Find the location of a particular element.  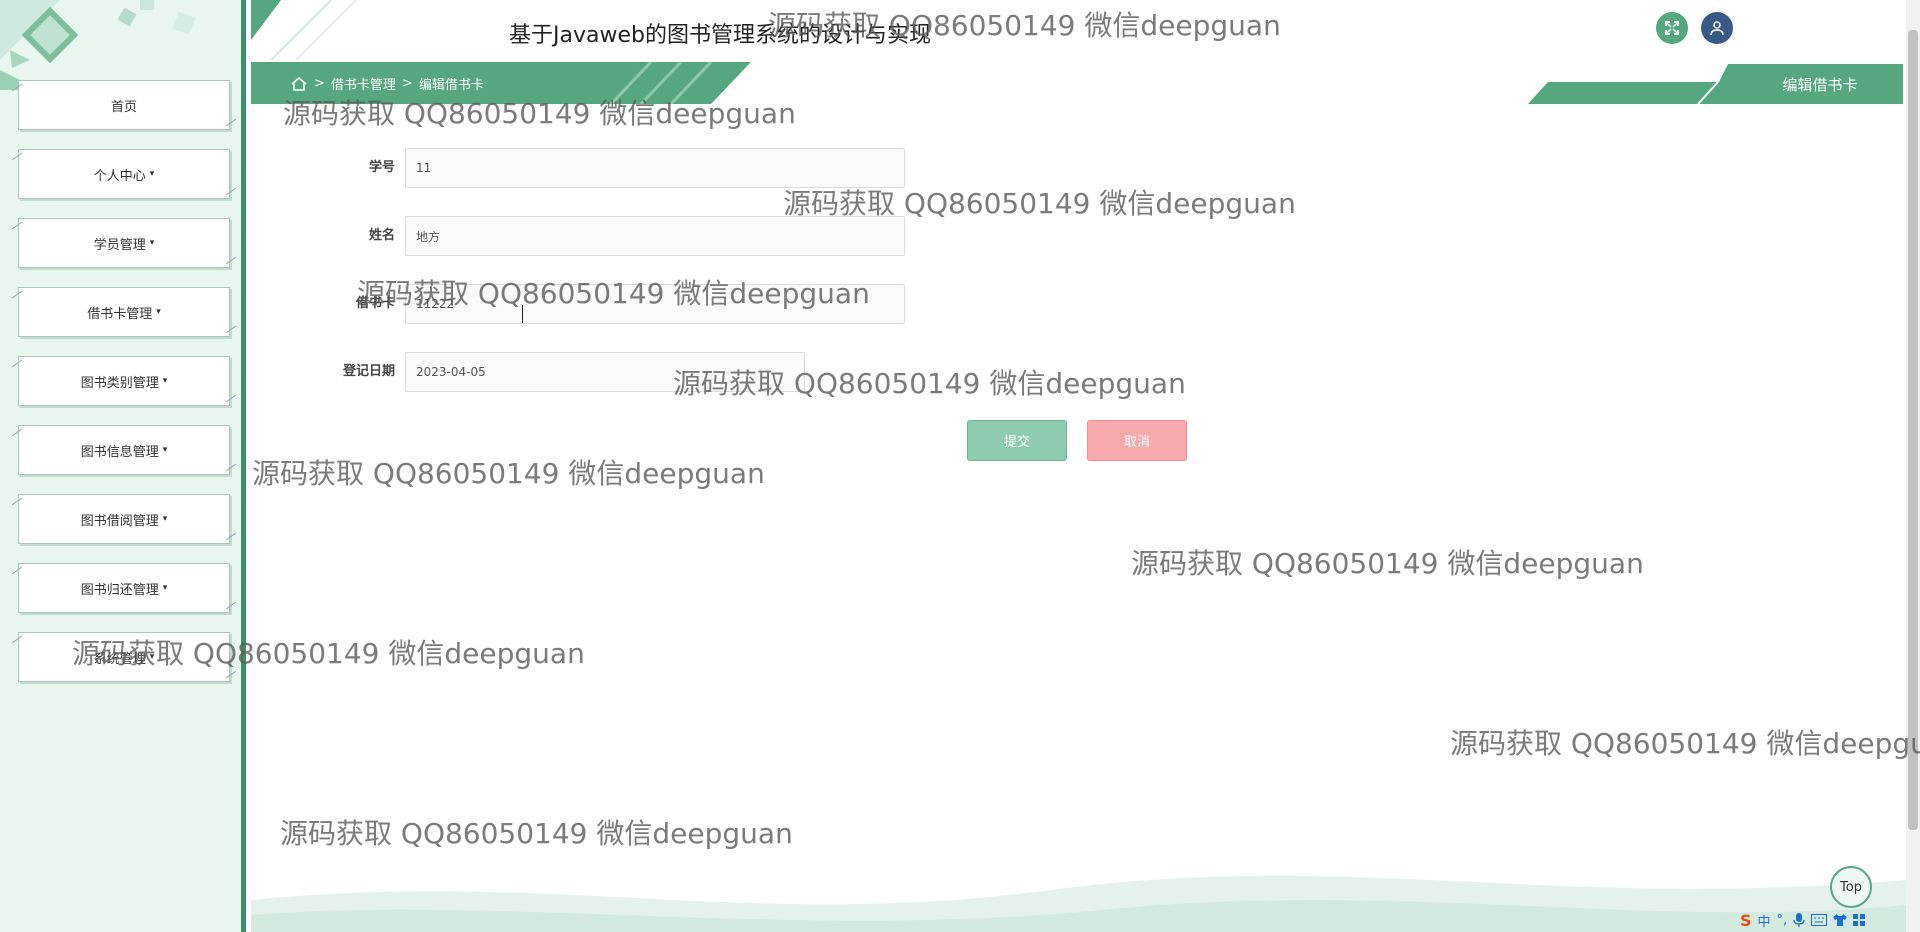

cancel-button: 取消 is located at coordinates (1137, 440).